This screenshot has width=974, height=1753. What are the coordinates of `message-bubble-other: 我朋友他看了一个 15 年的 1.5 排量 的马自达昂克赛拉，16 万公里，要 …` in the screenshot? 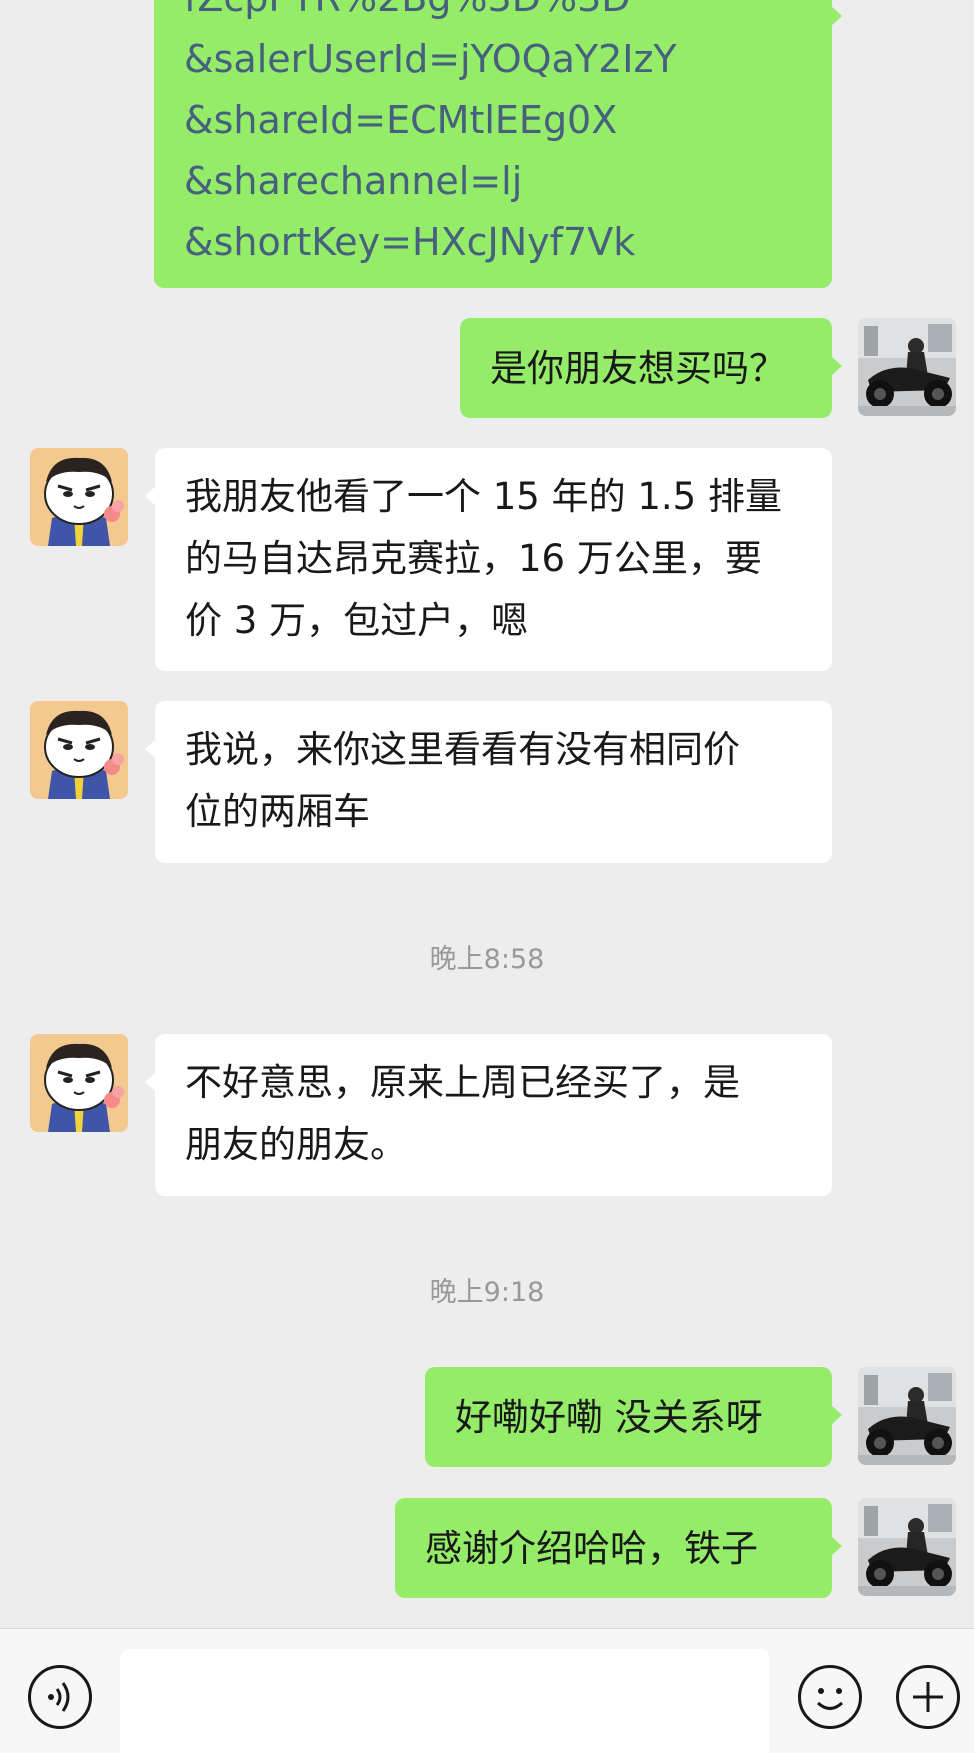 It's located at (488, 559).